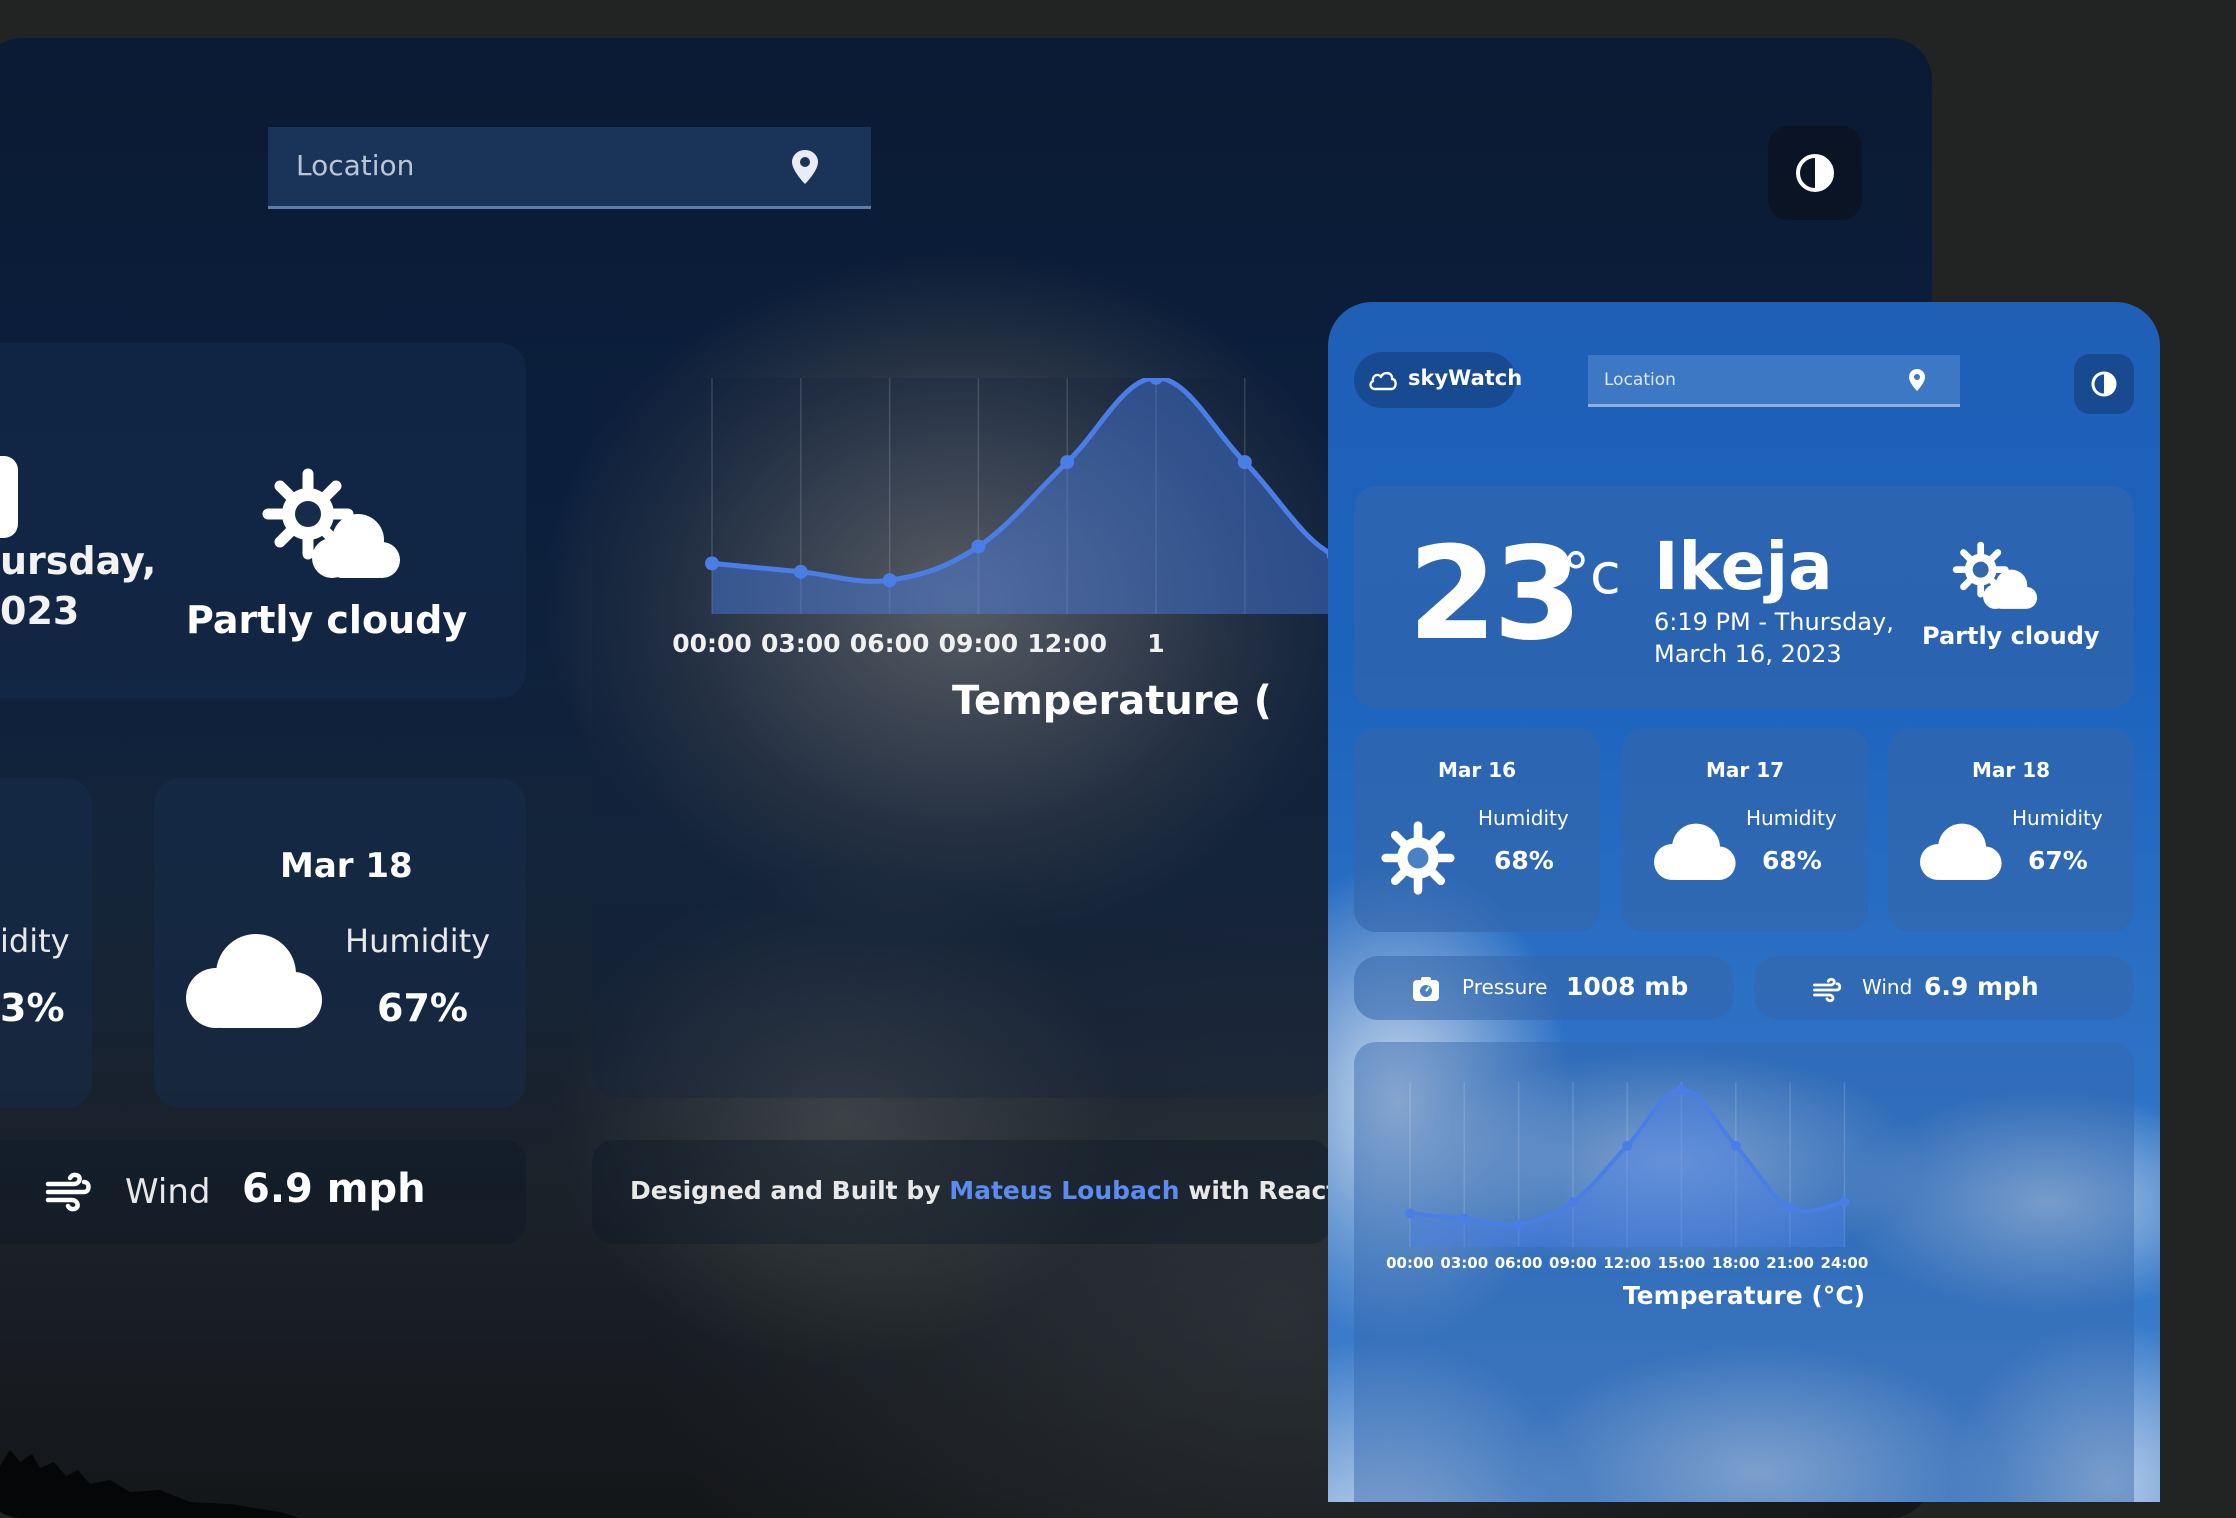 The width and height of the screenshot is (2236, 1518). Describe the element at coordinates (1845, 1263) in the screenshot. I see `x-tick-label: 24:00` at that location.